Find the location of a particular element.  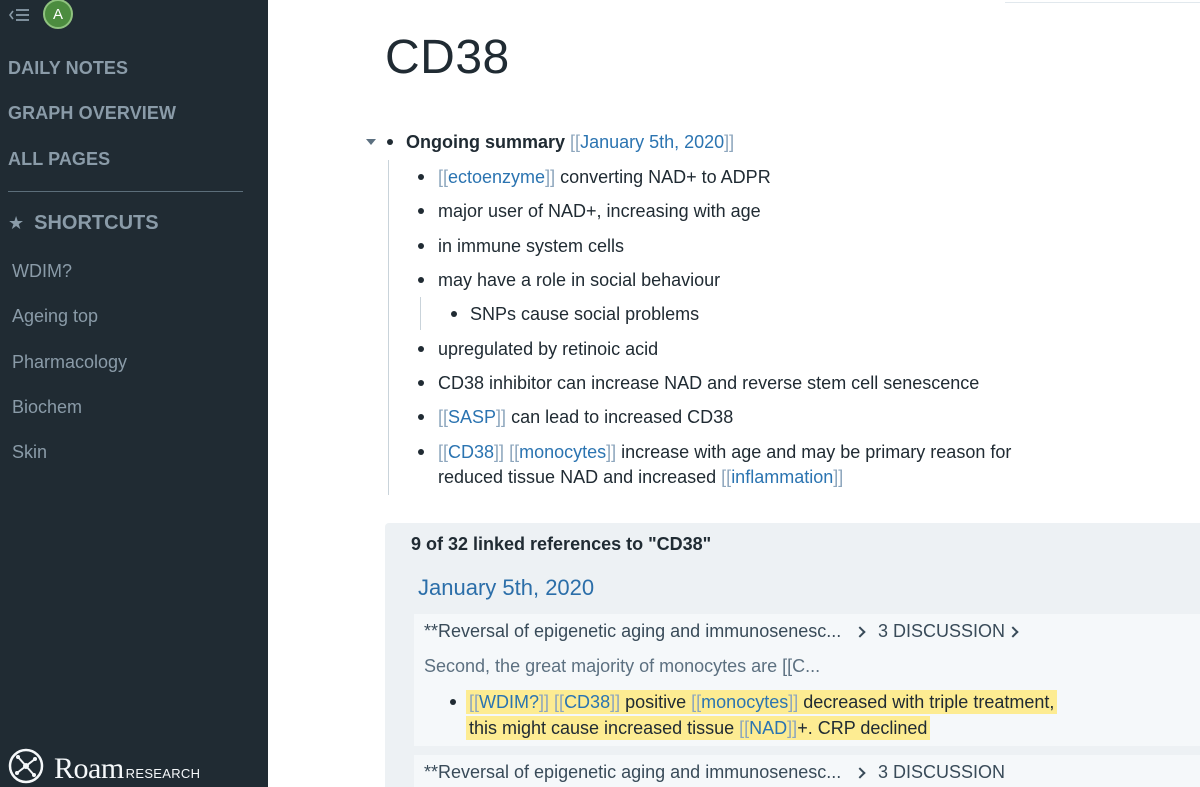

page-link: SASP is located at coordinates (472, 417).